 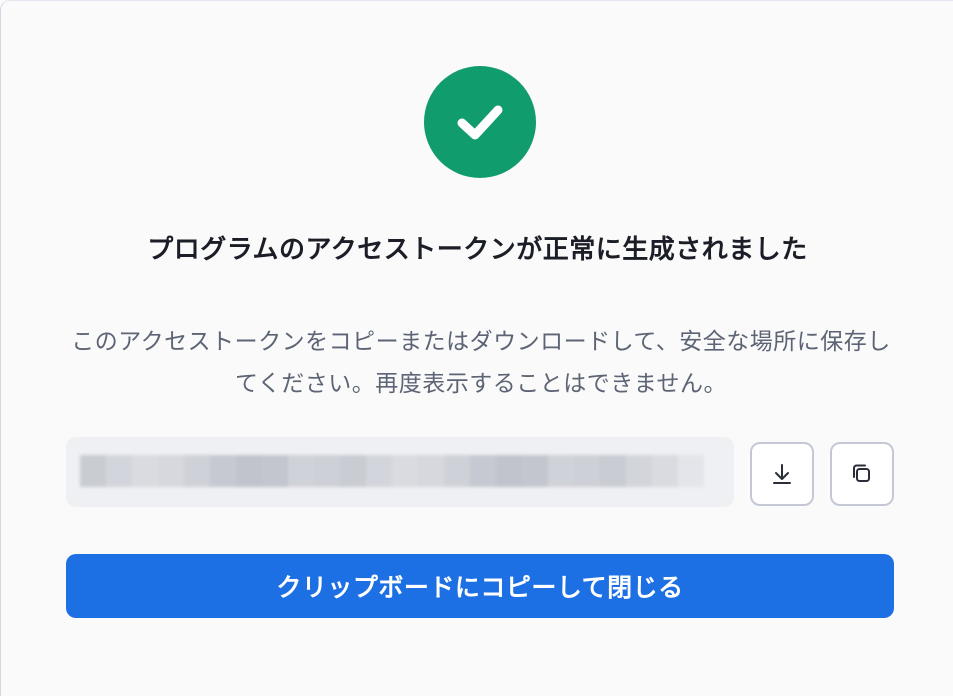 I want to click on checkmark-icon, so click(x=480, y=122).